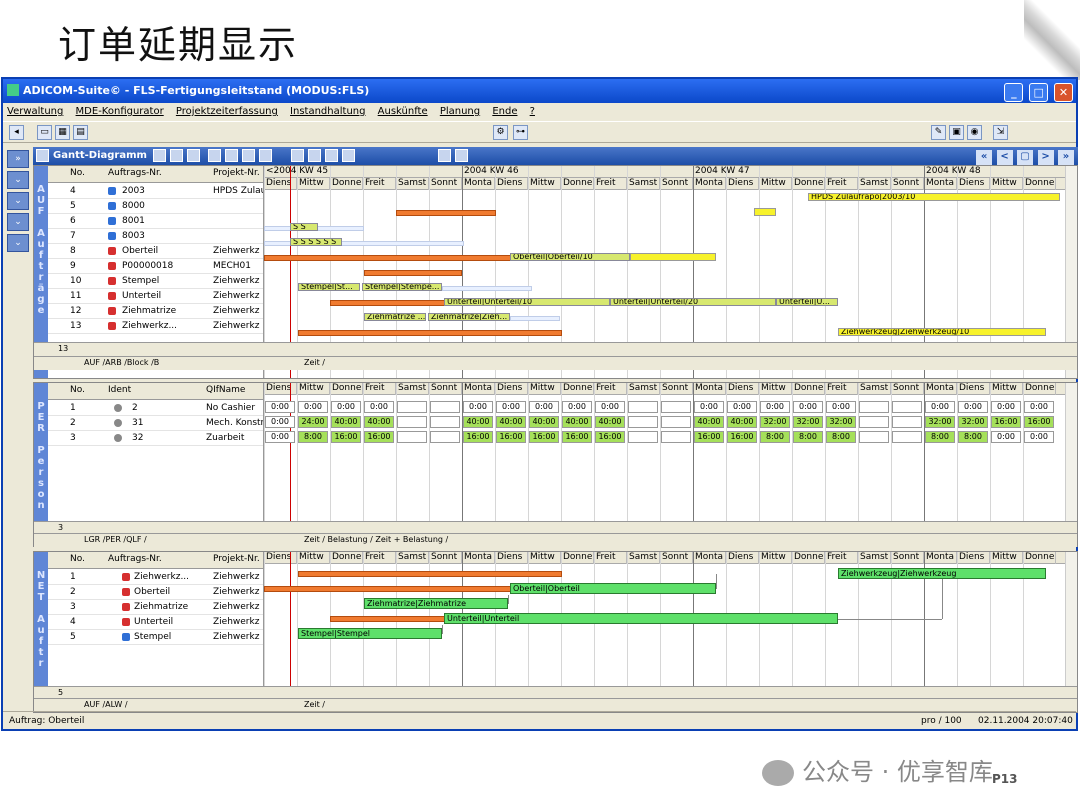  I want to click on order-bar: S S S S S S, so click(316, 242).